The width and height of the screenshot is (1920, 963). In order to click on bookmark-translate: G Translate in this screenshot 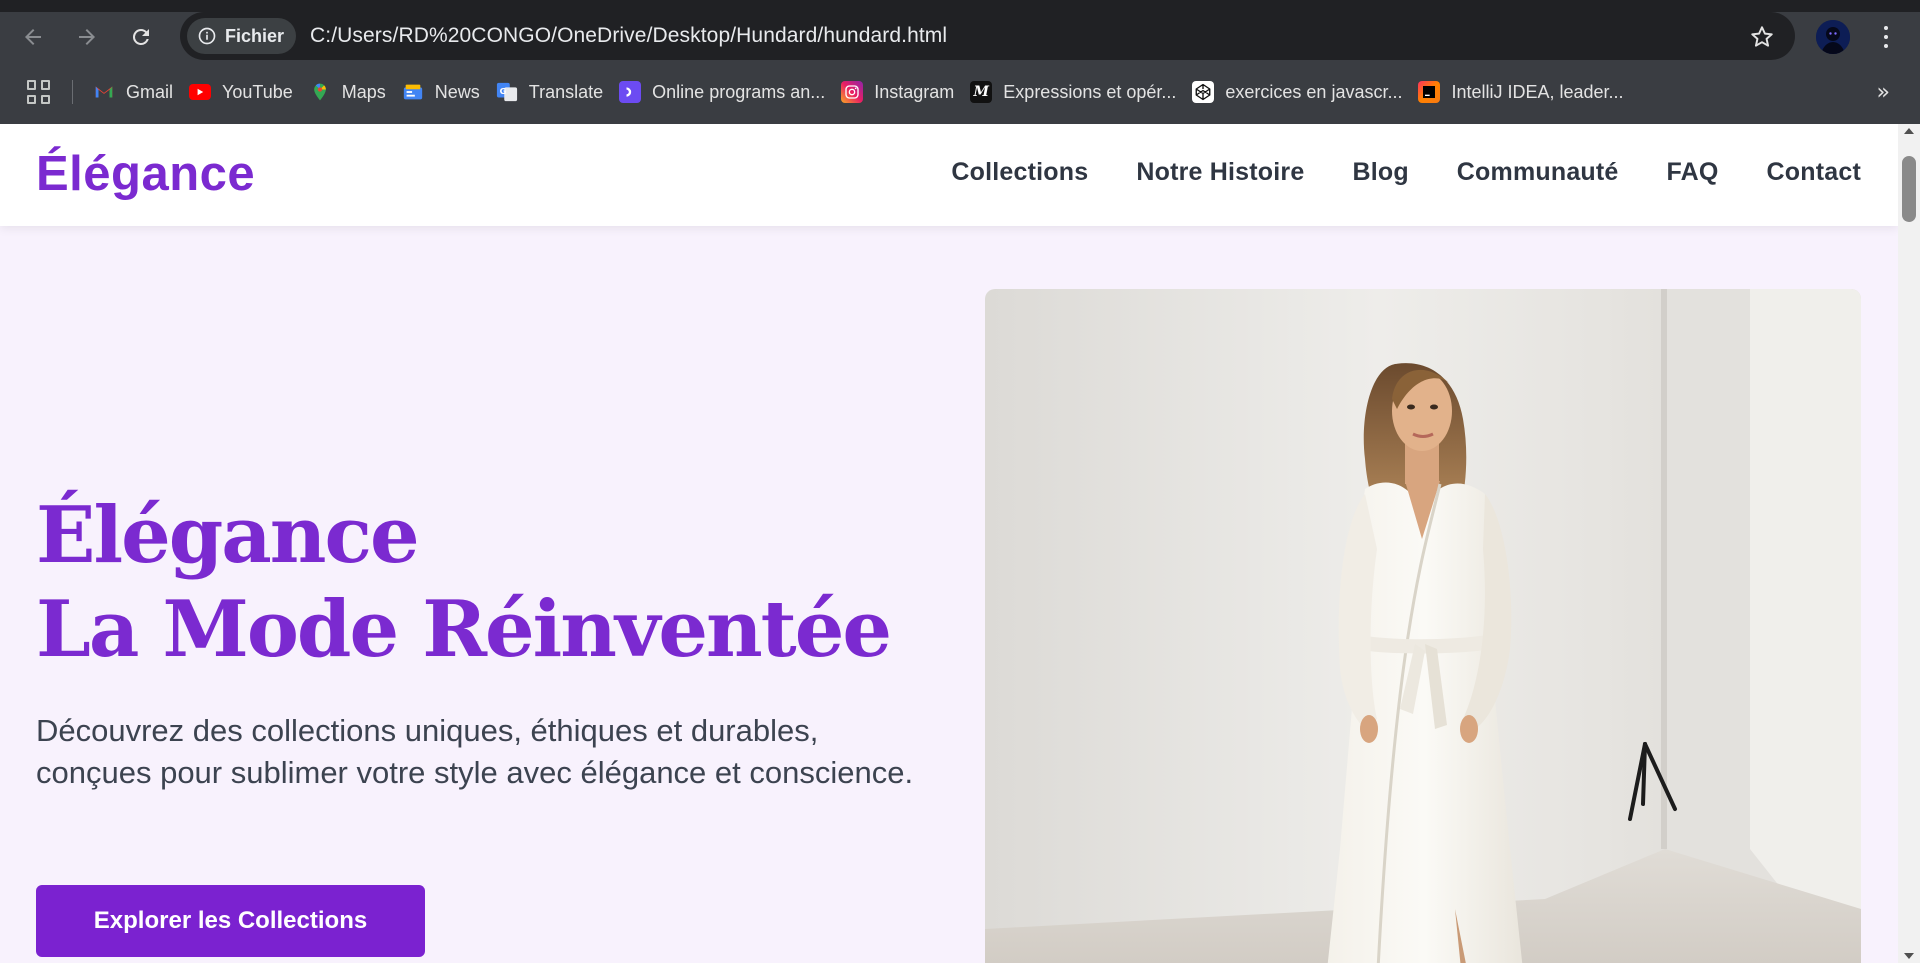, I will do `click(549, 92)`.